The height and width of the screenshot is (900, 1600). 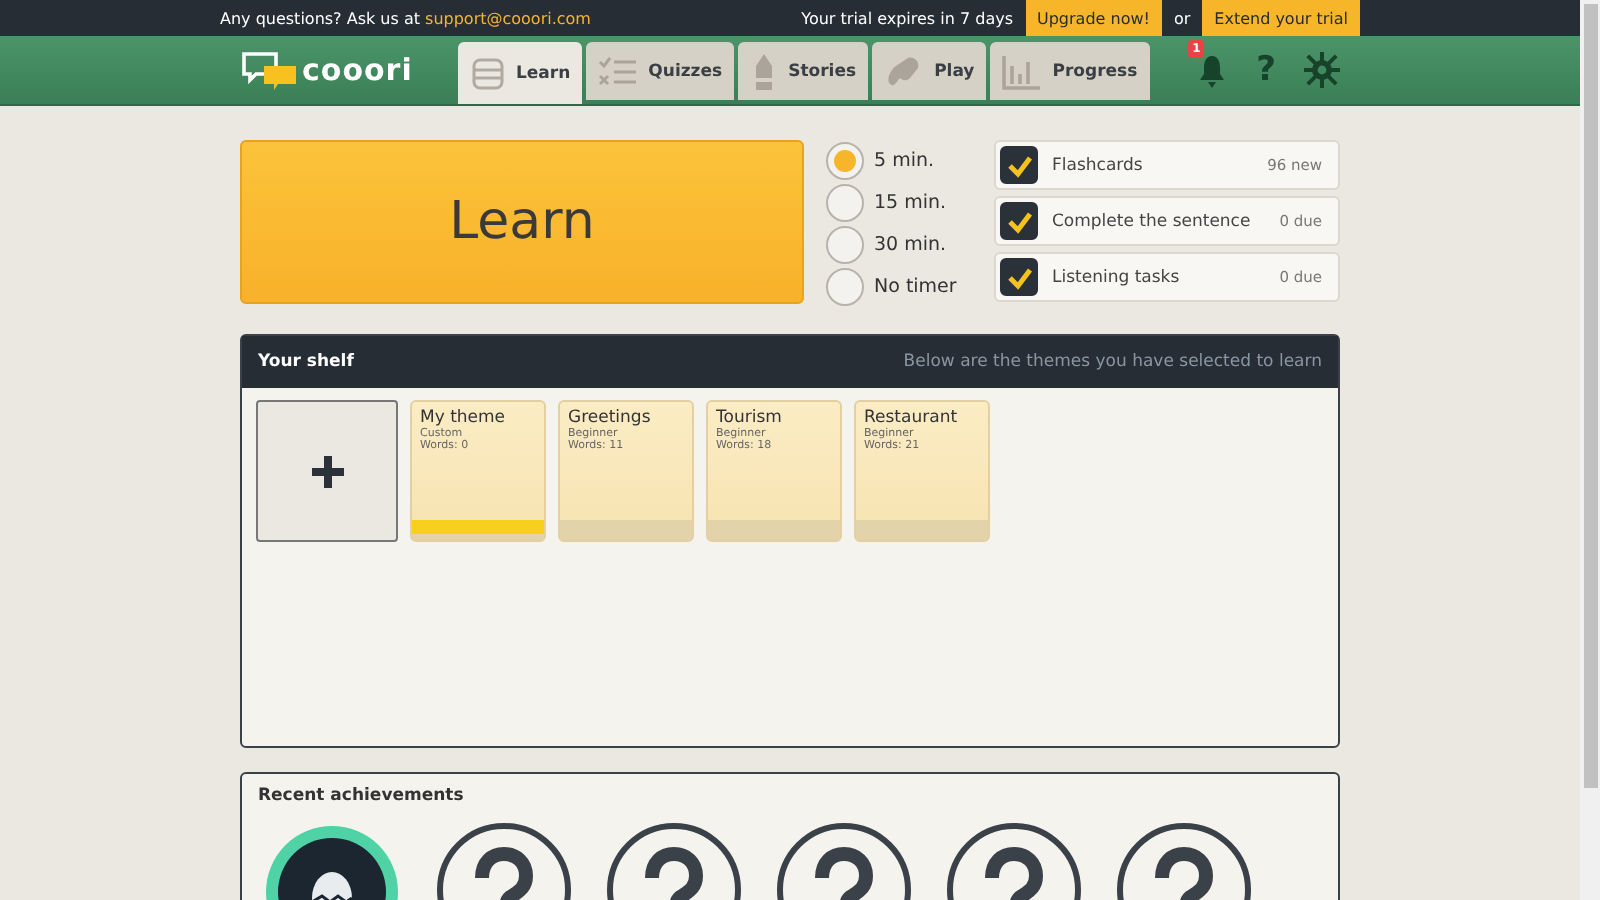 I want to click on task-label: Flashcards, so click(x=1098, y=165).